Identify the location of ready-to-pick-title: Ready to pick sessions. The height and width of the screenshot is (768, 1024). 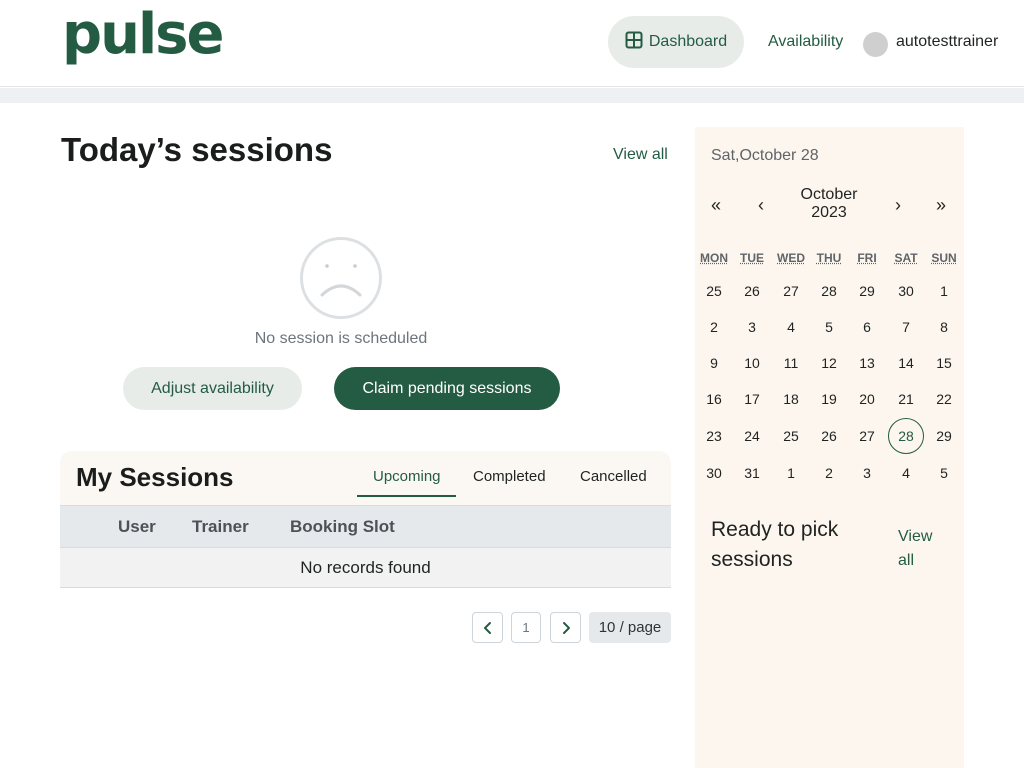
(775, 544).